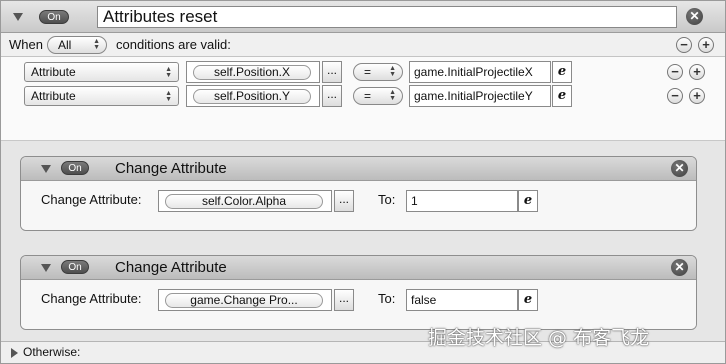 This screenshot has width=726, height=364. I want to click on rule-title-input: Attributes reset, so click(387, 17).